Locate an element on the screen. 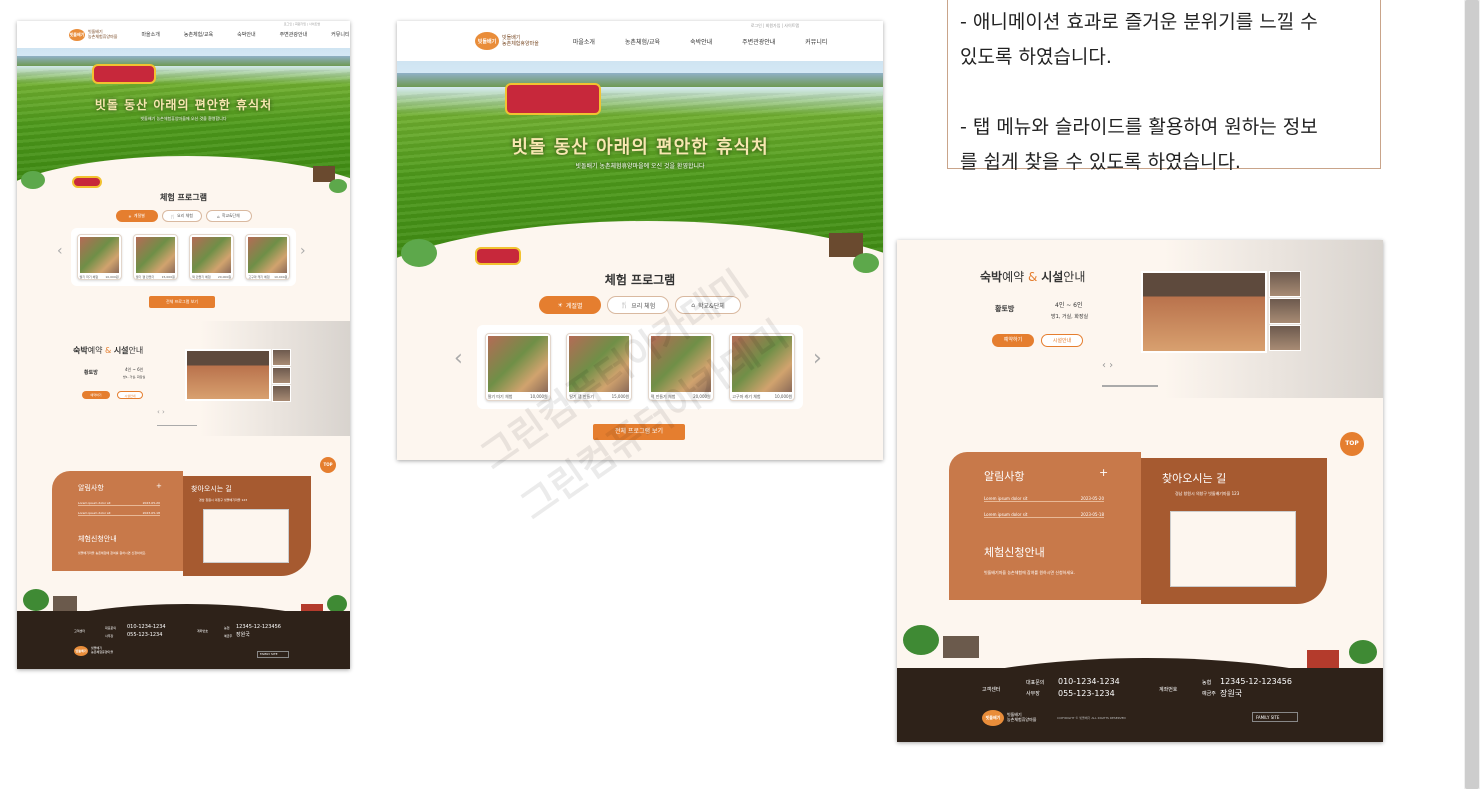 The image size is (1480, 789). tab-school: ⌂ 학교&단체 is located at coordinates (228, 216).